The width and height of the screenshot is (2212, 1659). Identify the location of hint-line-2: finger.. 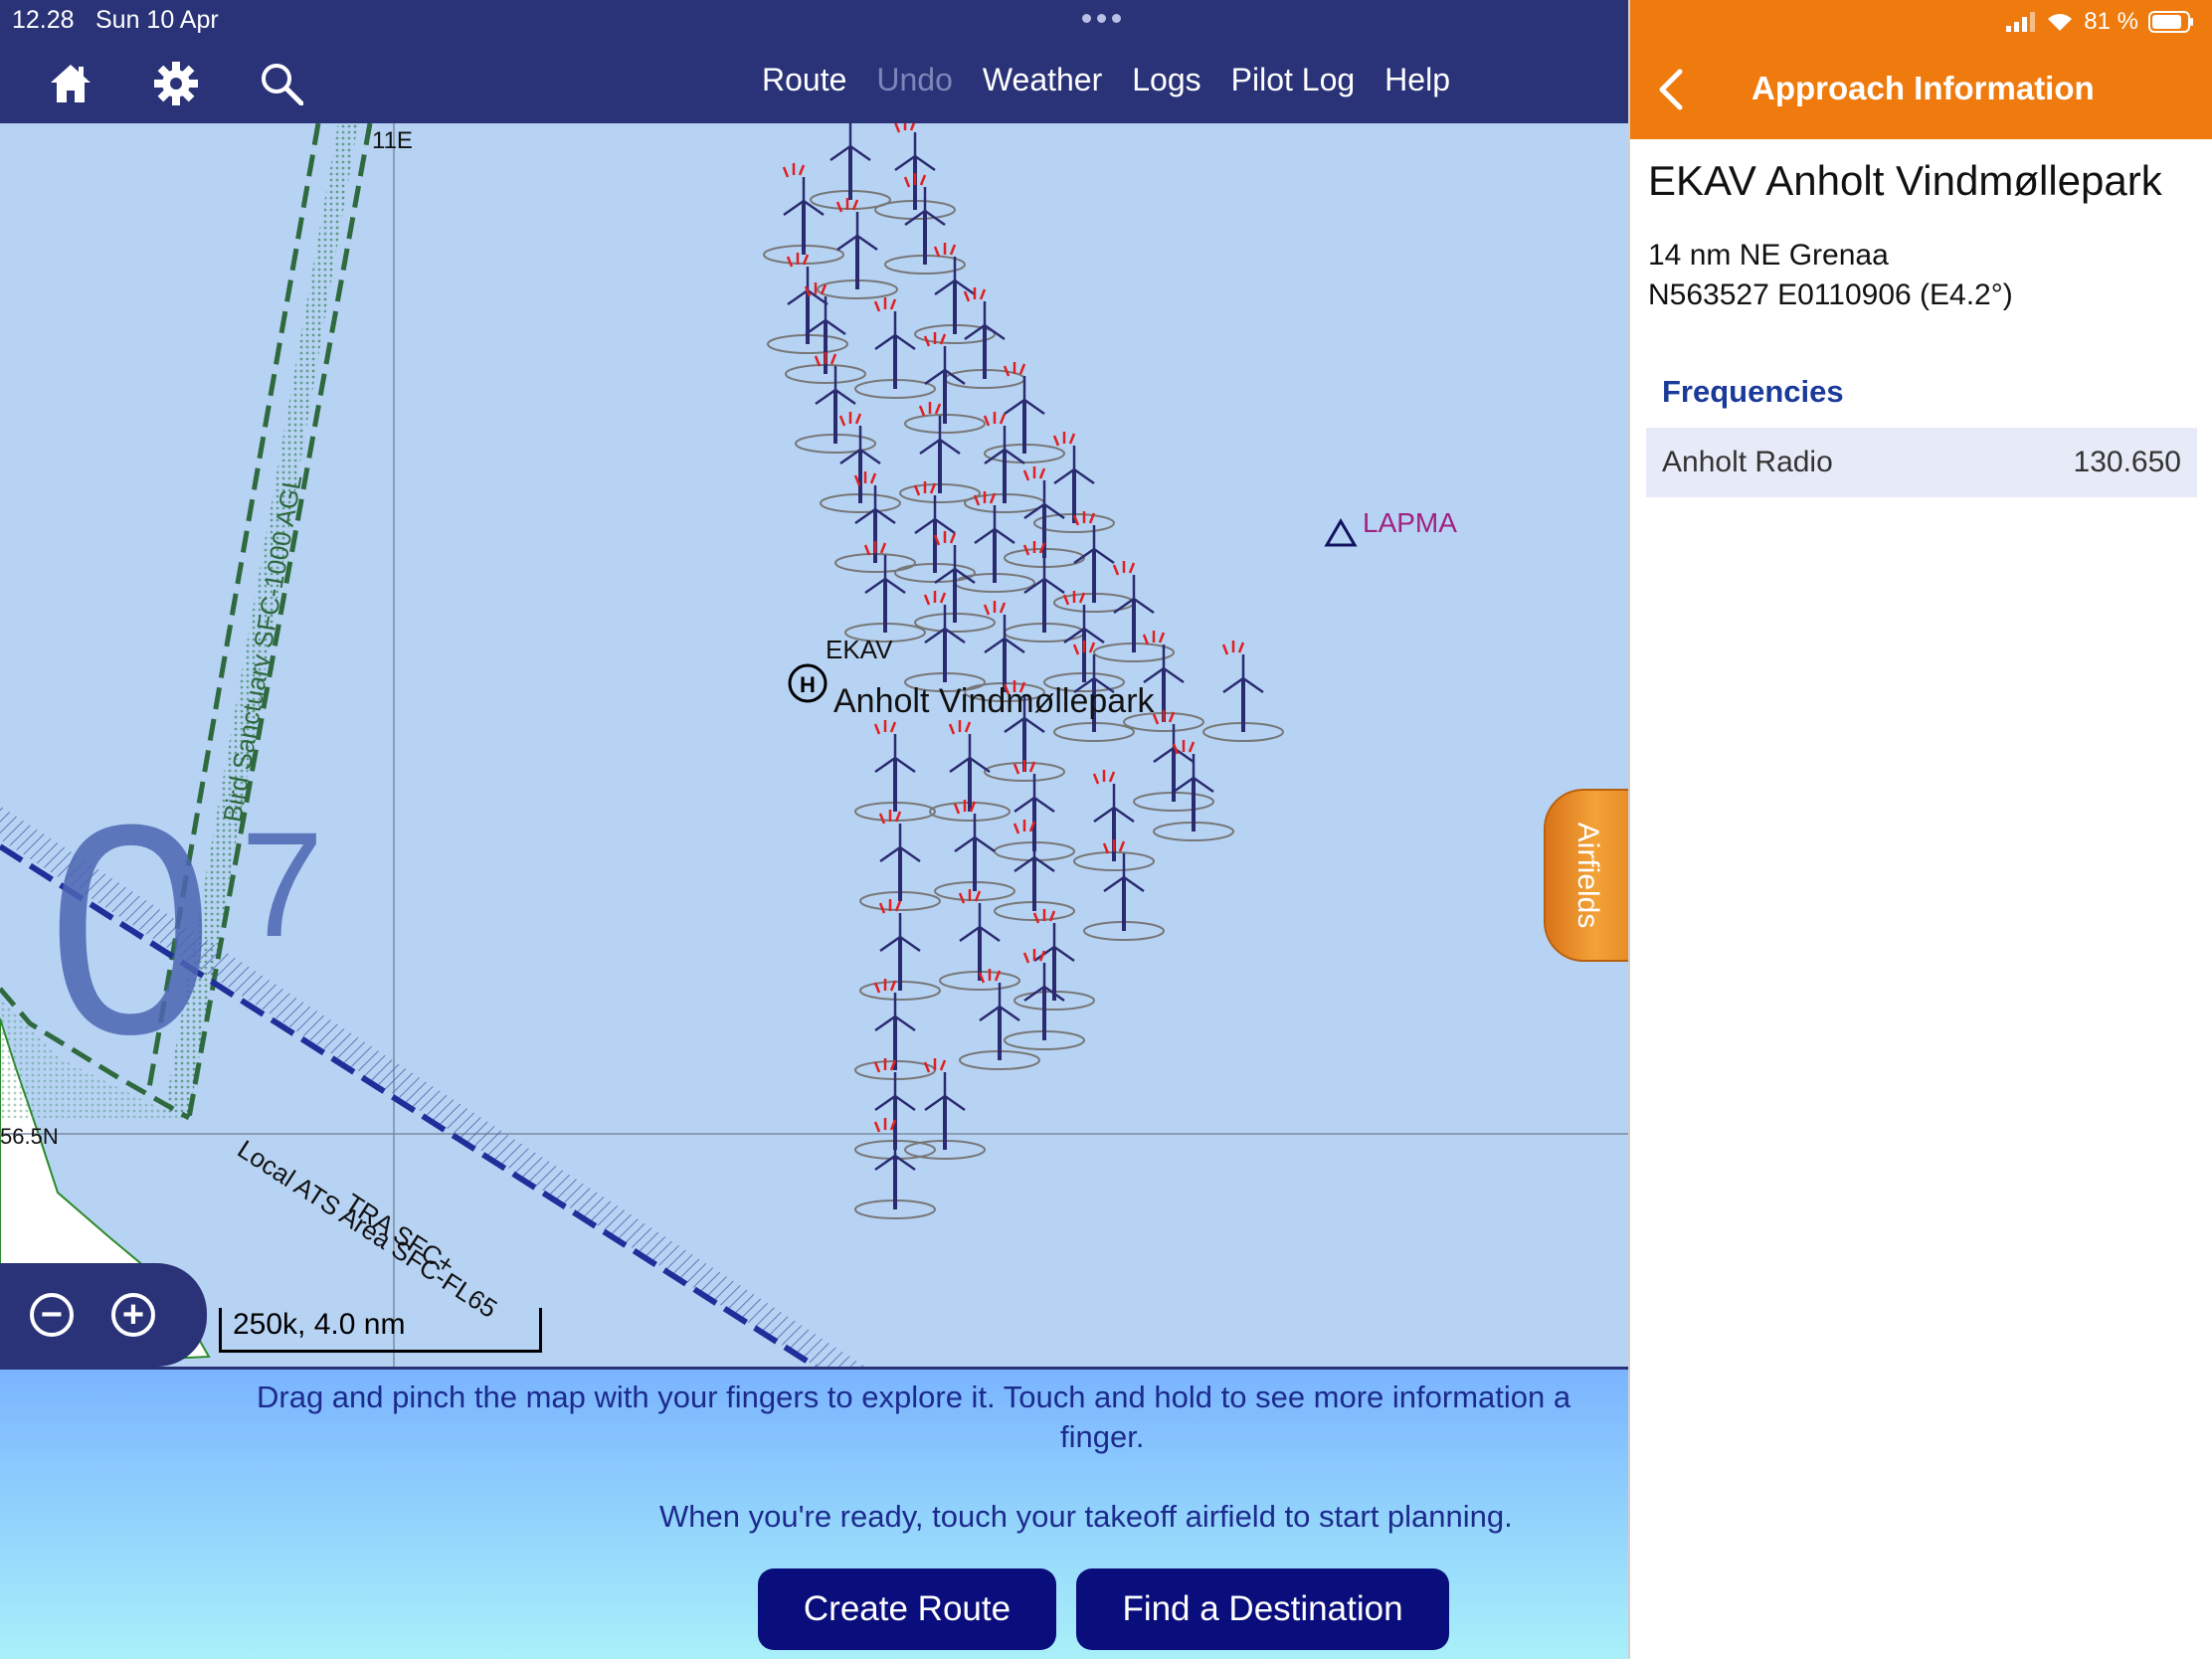
(1102, 1436).